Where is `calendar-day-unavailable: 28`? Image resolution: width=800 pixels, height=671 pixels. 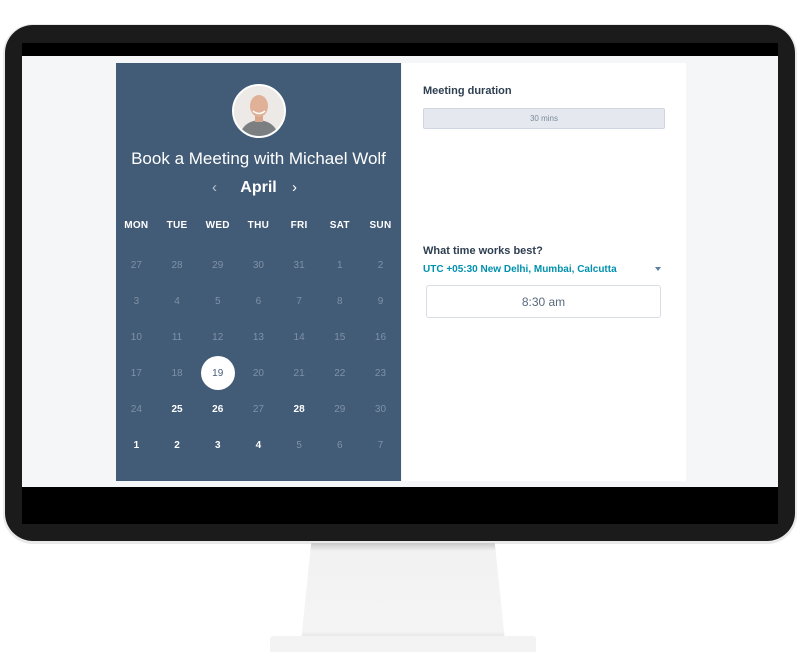
calendar-day-unavailable: 28 is located at coordinates (177, 265).